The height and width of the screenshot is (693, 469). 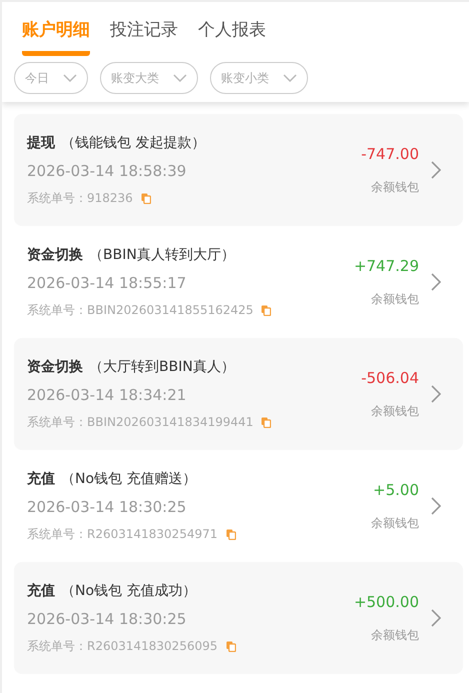 What do you see at coordinates (396, 489) in the screenshot?
I see `amount: +5.00` at bounding box center [396, 489].